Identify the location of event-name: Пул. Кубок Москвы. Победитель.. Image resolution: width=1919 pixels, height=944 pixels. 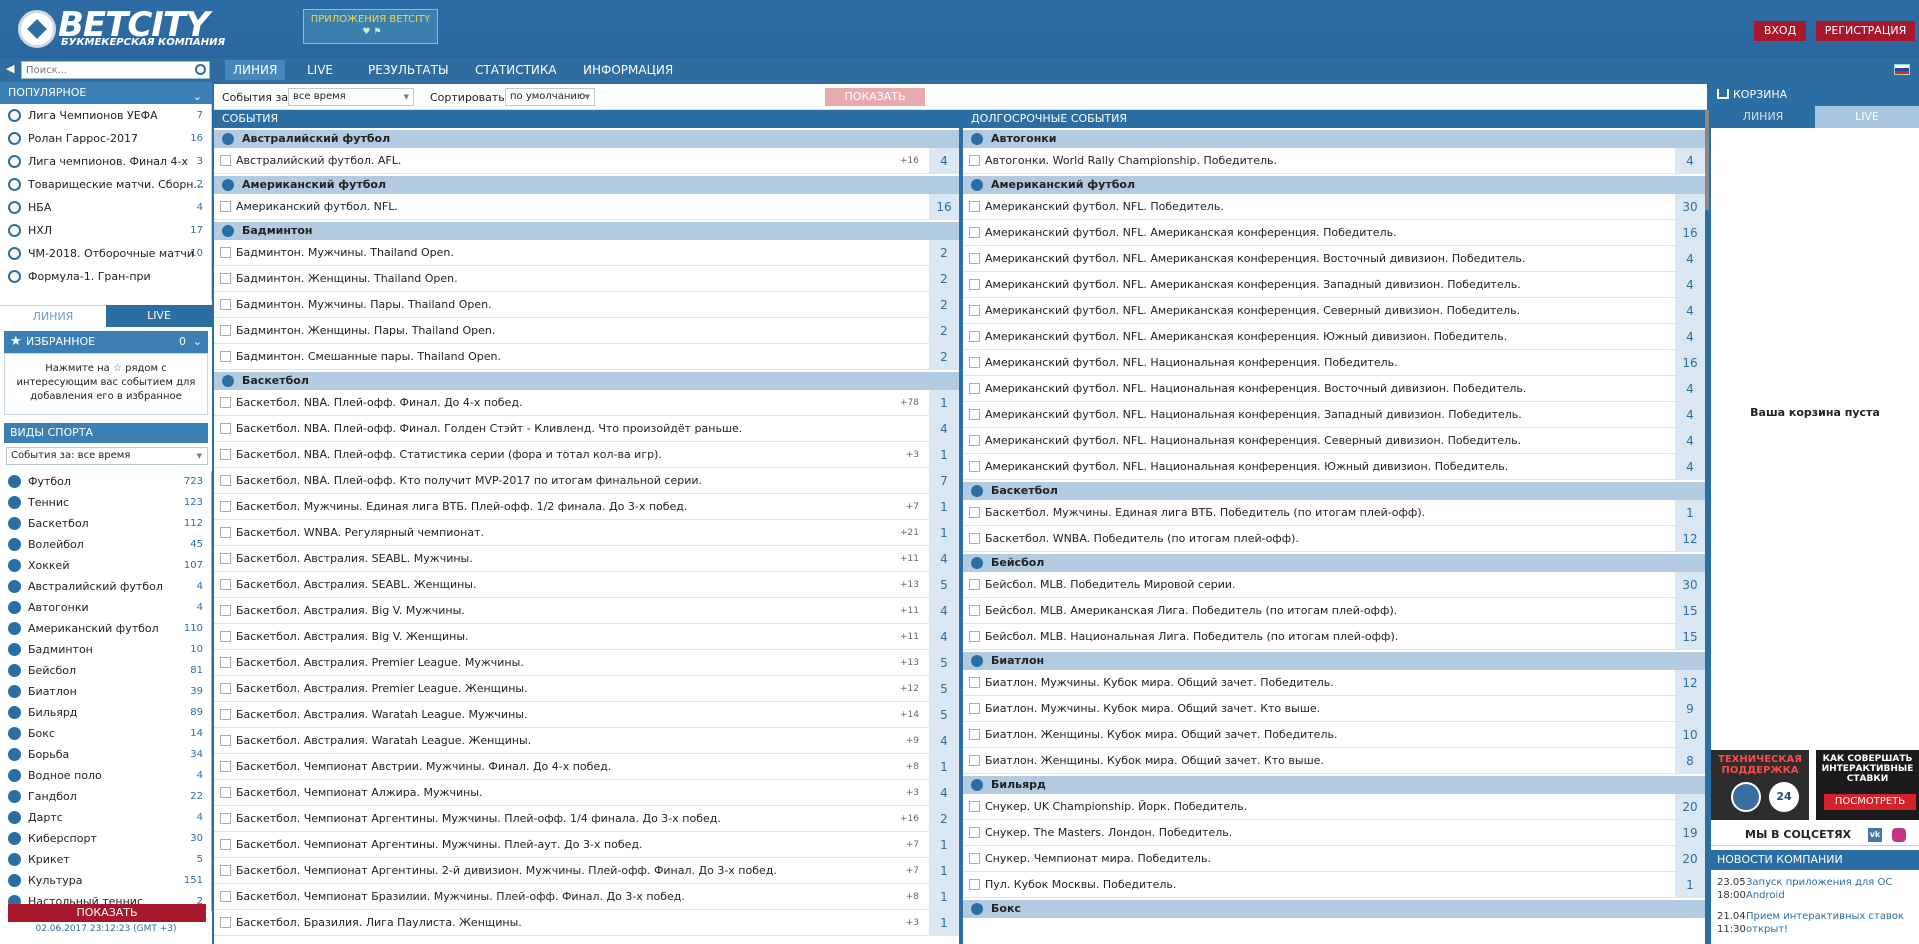
(1080, 884).